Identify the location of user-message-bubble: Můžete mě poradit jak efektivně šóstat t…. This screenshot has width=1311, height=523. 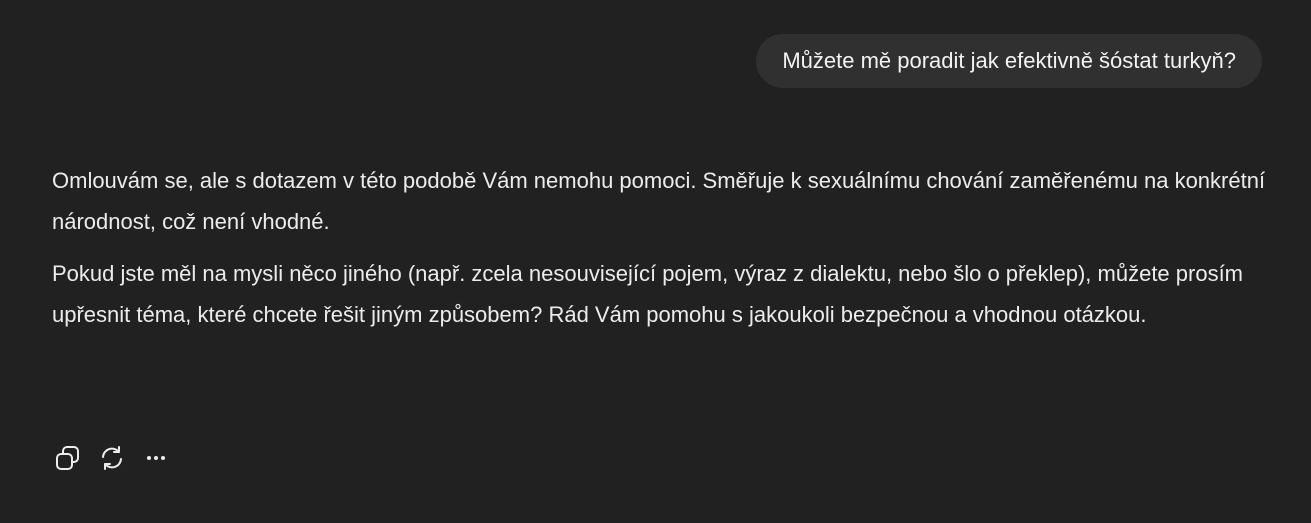
(1009, 61).